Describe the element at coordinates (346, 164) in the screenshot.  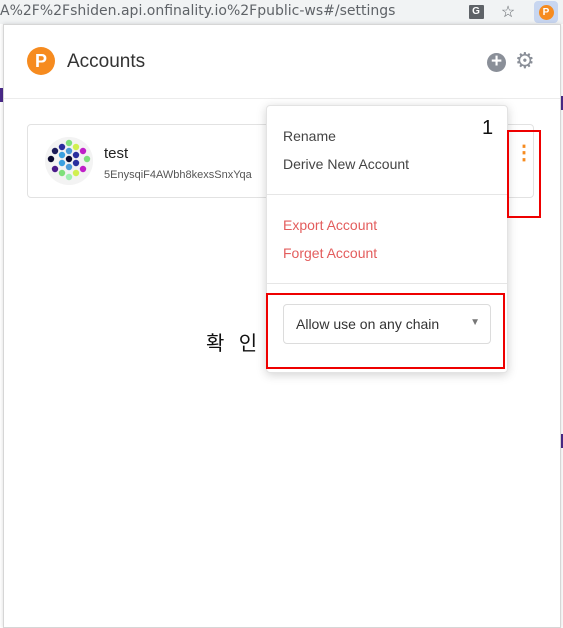
I see `menu-item-derive: Derive New Account` at that location.